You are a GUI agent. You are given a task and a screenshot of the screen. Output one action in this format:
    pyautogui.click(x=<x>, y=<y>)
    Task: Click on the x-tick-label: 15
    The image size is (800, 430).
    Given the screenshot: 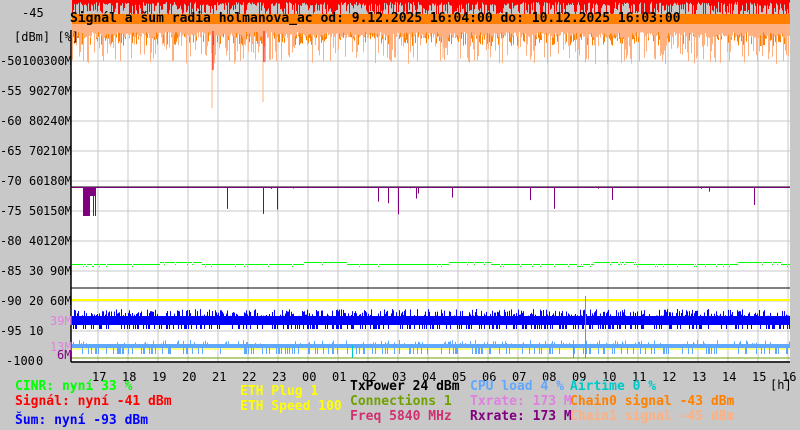 What is the action you would take?
    pyautogui.click(x=759, y=377)
    